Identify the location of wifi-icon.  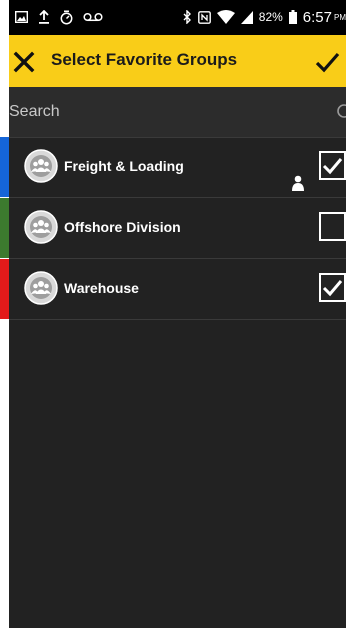
(225, 17).